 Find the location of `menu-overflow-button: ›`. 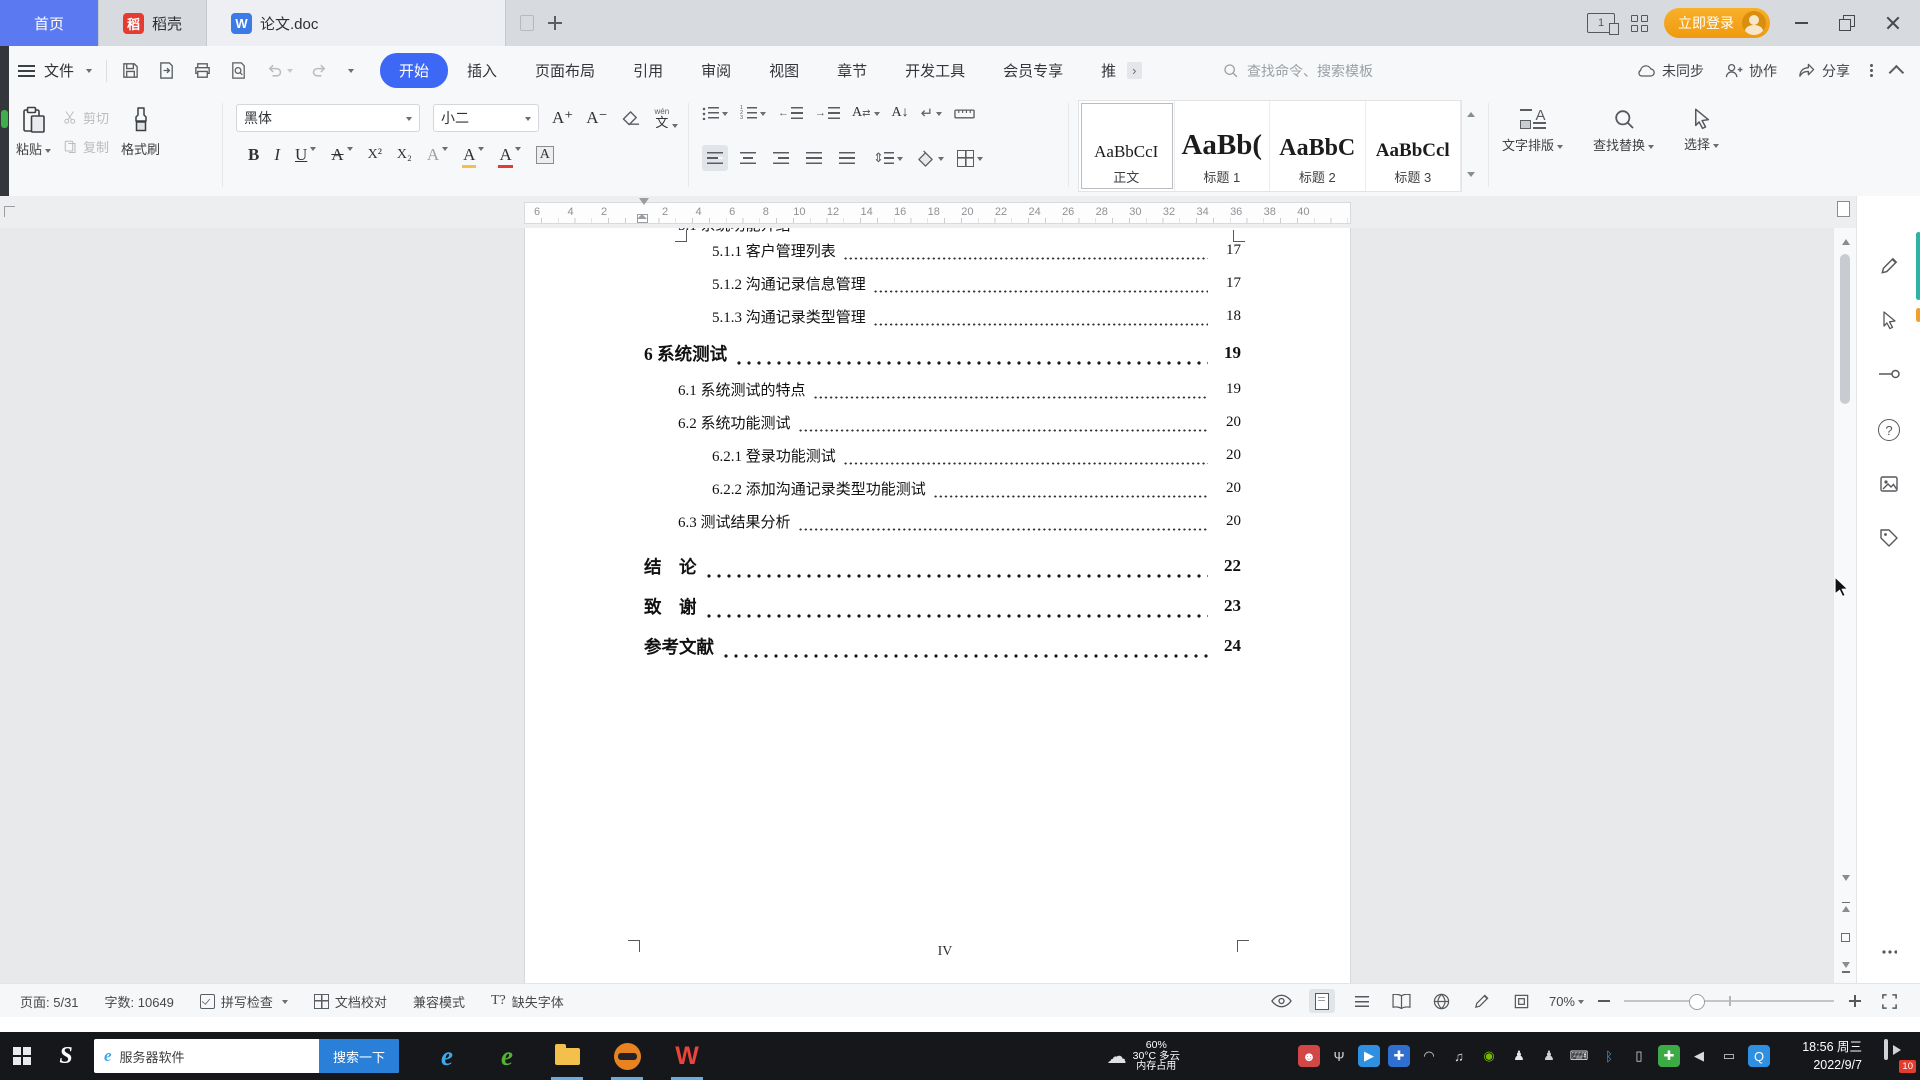

menu-overflow-button: › is located at coordinates (1134, 70).